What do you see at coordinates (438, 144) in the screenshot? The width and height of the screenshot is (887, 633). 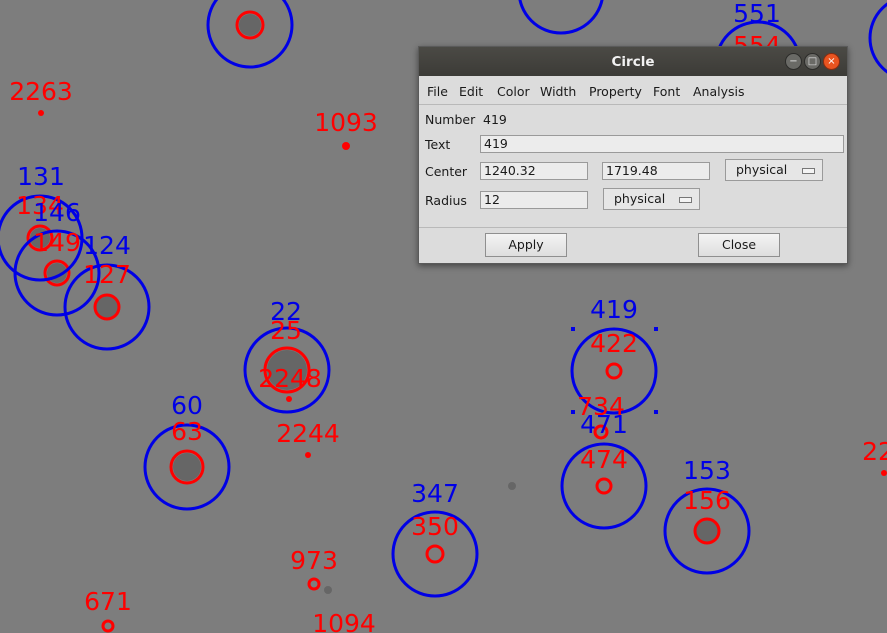 I see `text-label: Text` at bounding box center [438, 144].